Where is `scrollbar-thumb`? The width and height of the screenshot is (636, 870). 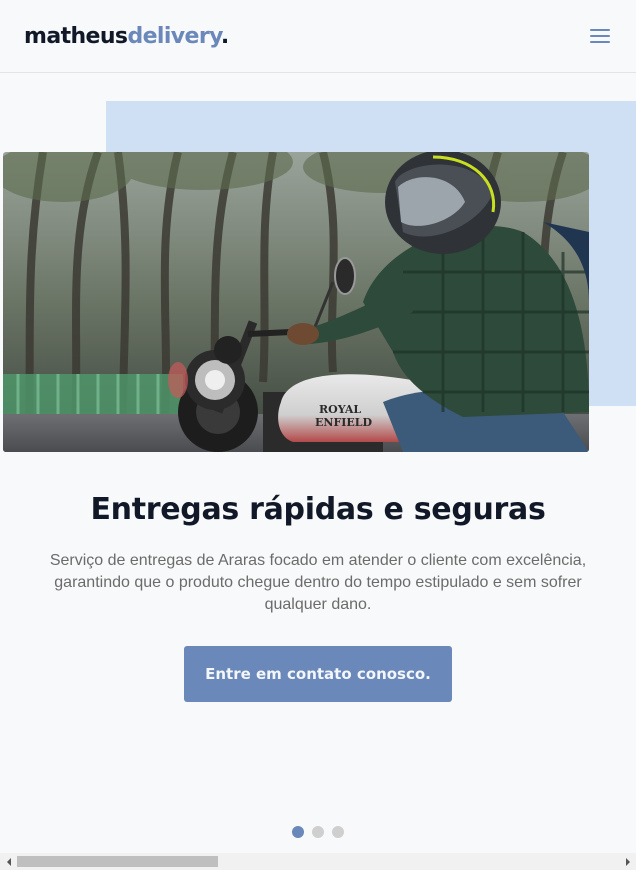
scrollbar-thumb is located at coordinates (117, 861).